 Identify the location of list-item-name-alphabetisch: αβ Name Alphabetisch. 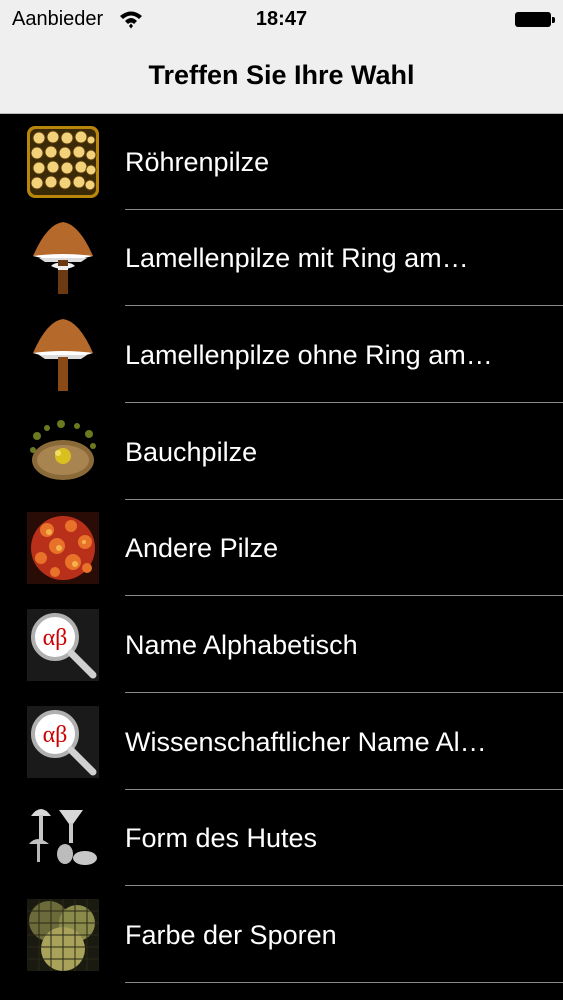
(281, 645).